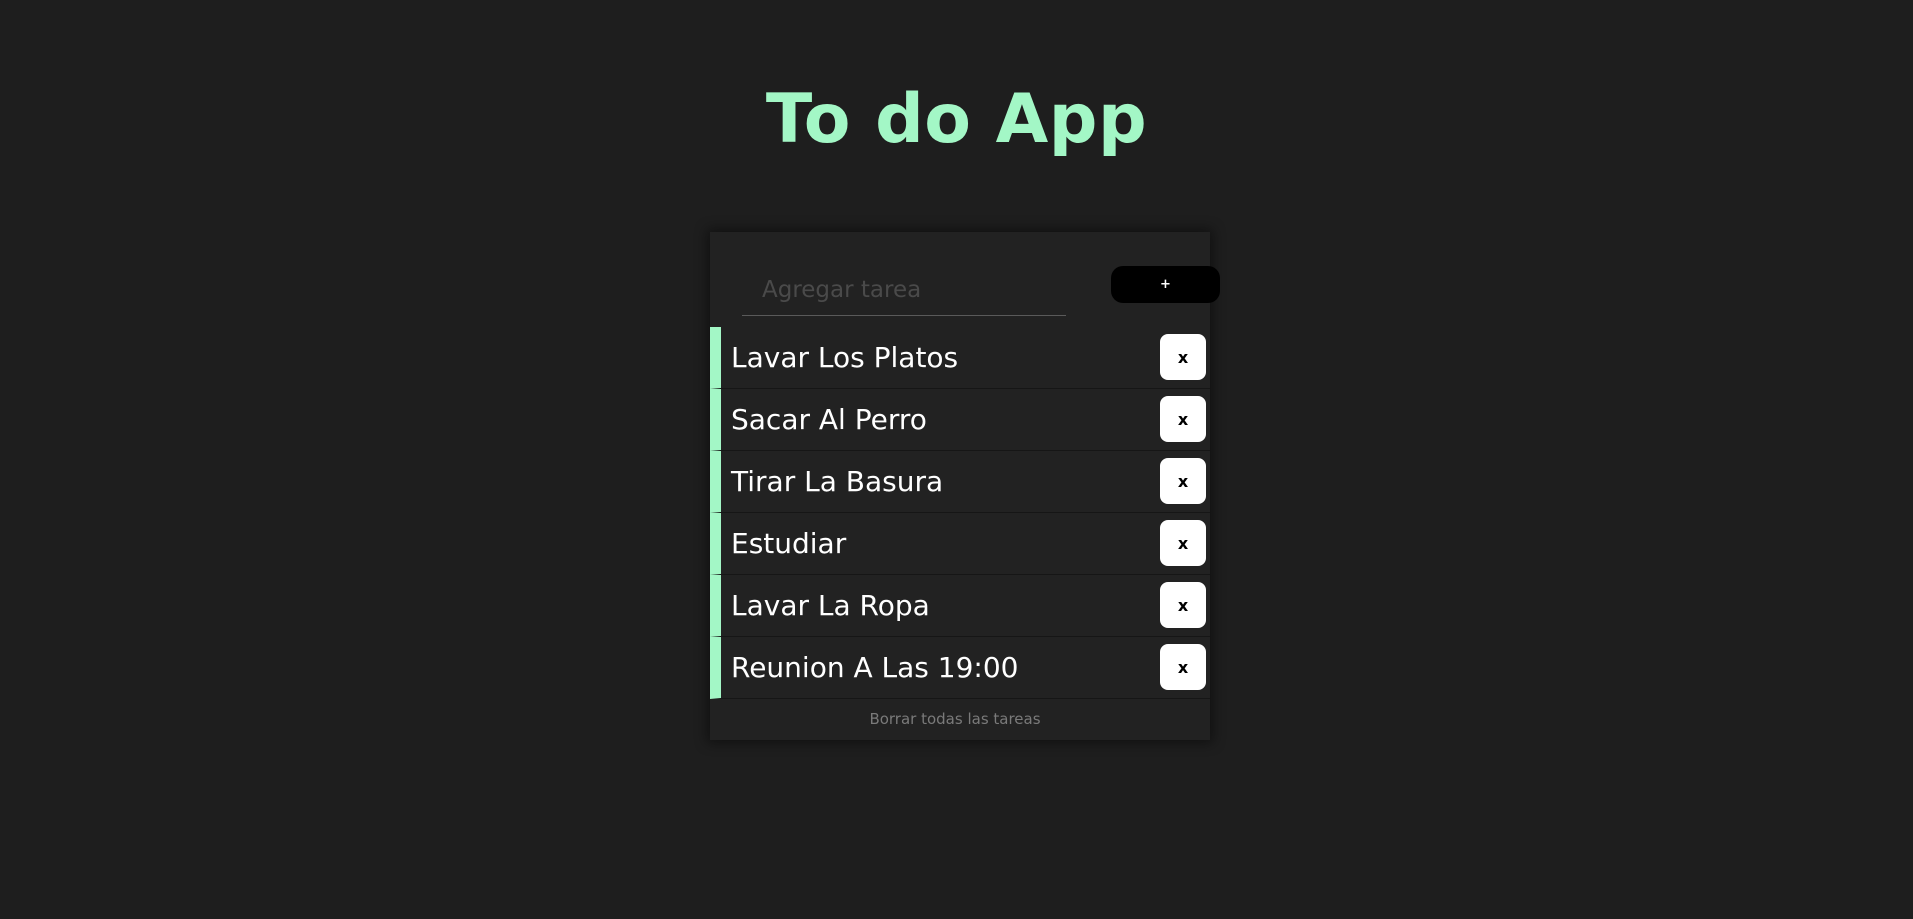  What do you see at coordinates (830, 605) in the screenshot?
I see `task-text: Lavar La Ropa` at bounding box center [830, 605].